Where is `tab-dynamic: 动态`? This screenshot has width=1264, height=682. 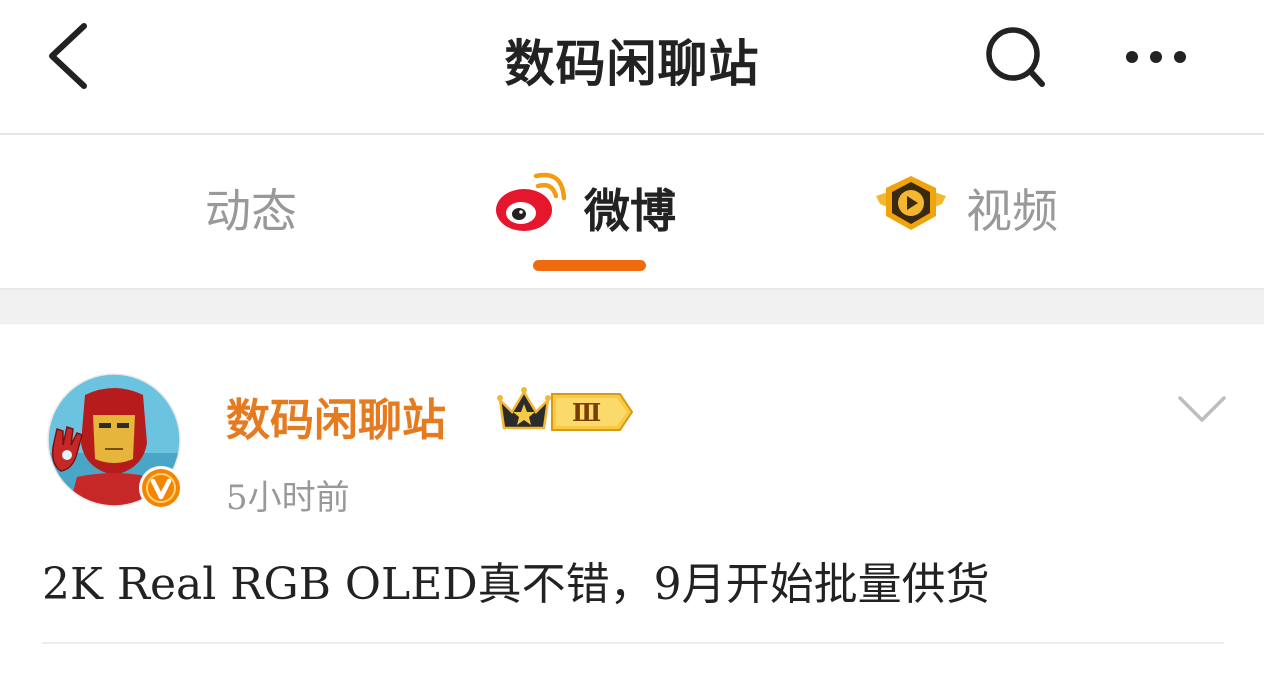
tab-dynamic: 动态 is located at coordinates (251, 208).